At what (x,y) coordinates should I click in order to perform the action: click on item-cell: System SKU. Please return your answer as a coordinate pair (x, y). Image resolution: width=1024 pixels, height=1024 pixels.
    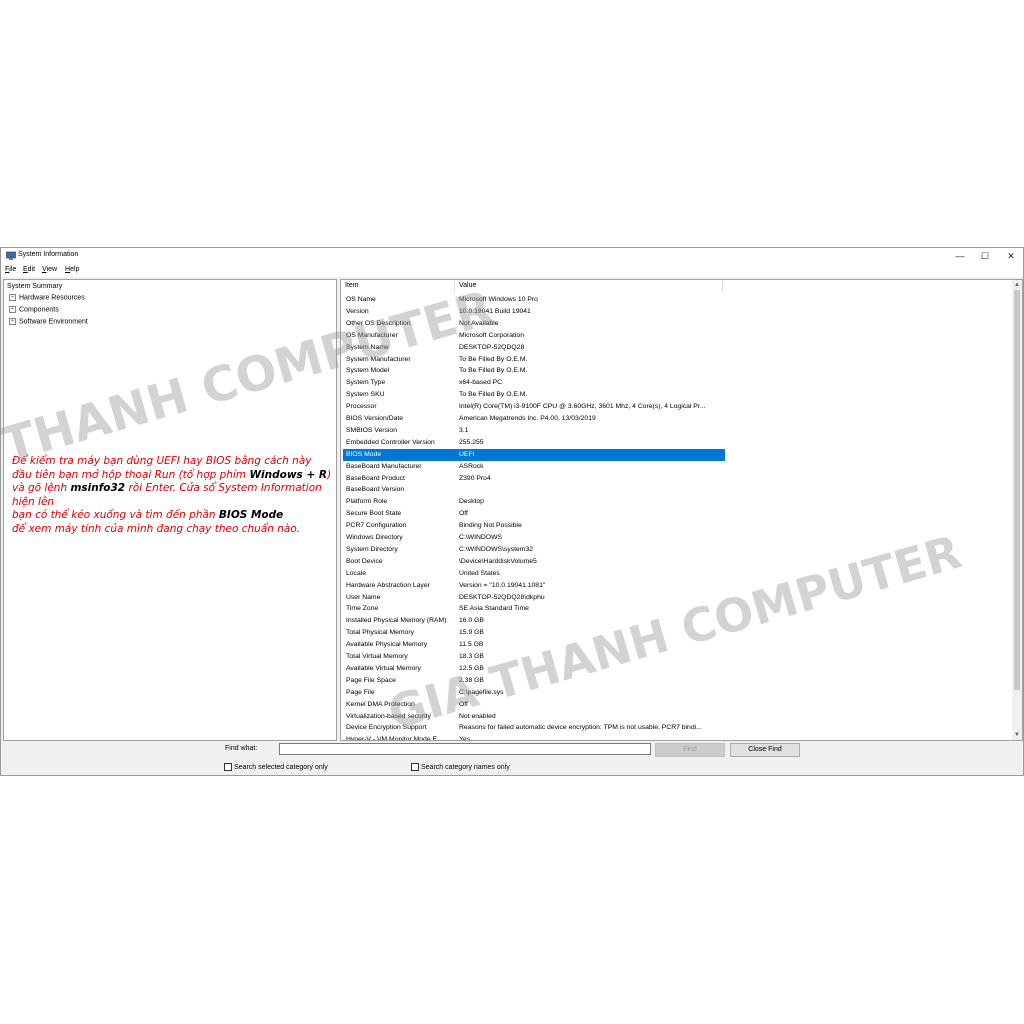
    Looking at the image, I should click on (365, 395).